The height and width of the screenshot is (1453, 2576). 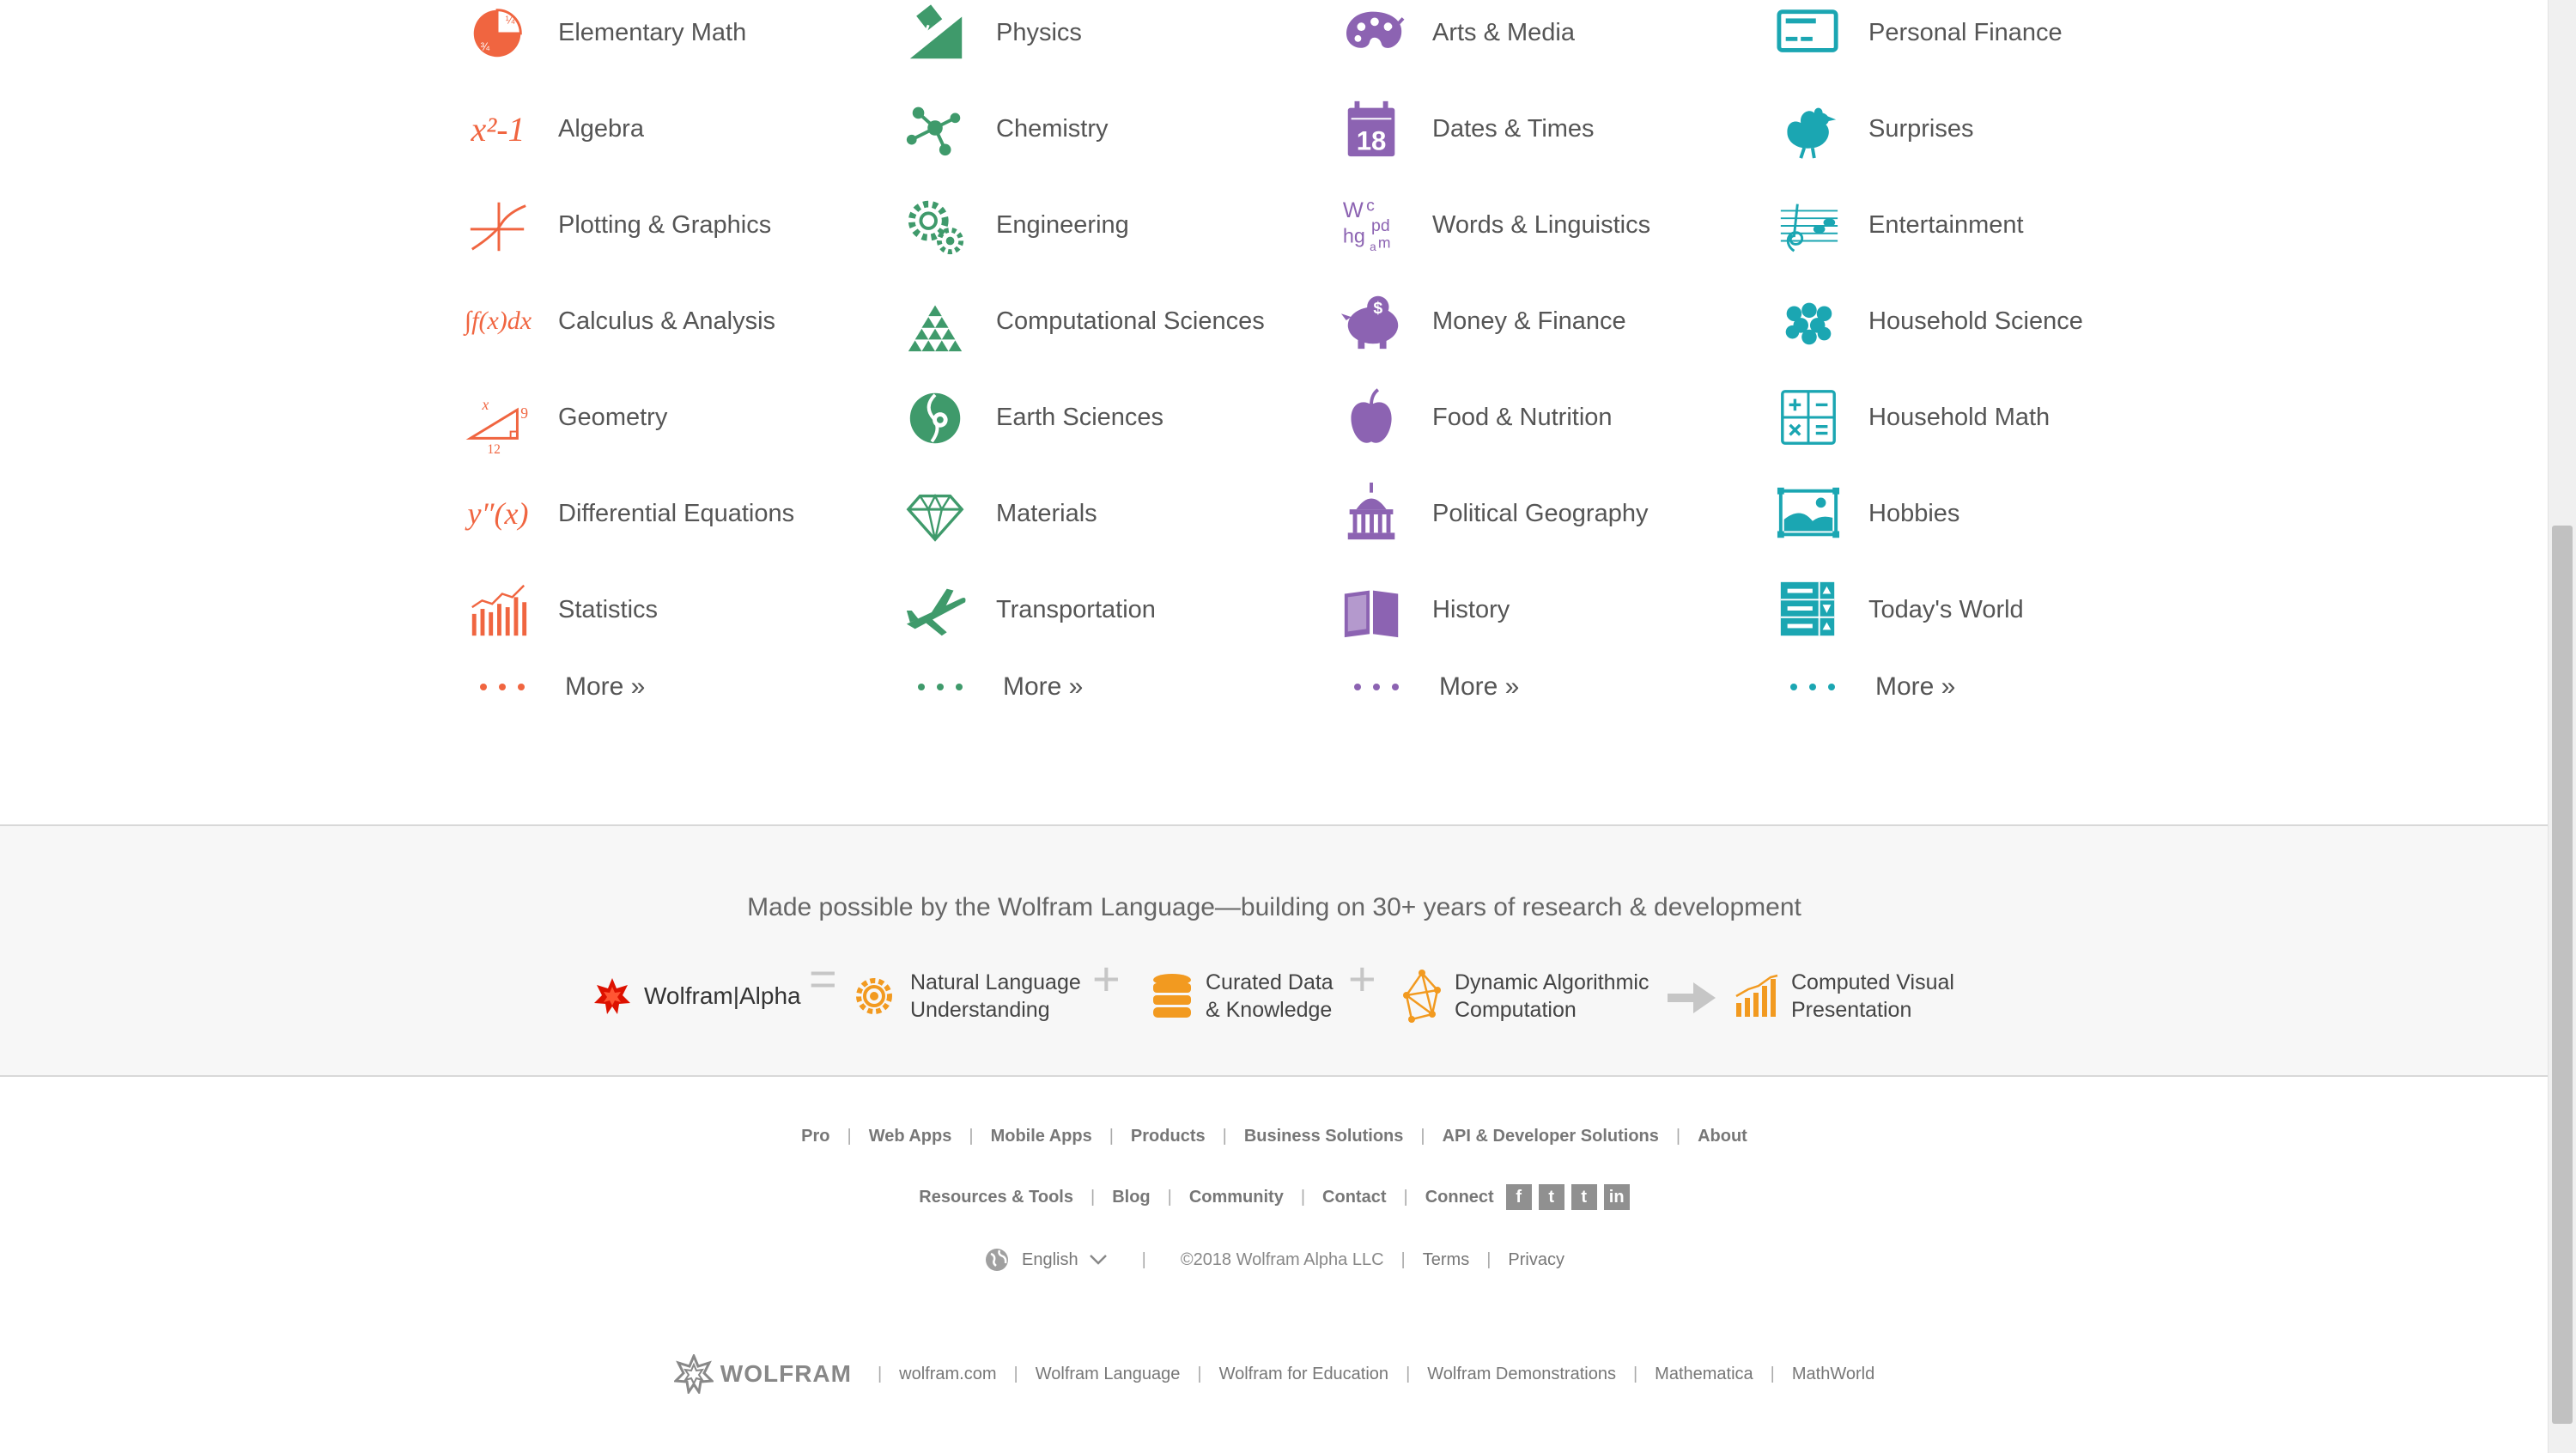 I want to click on site-link-mathematica: Mathematica, so click(x=1704, y=1375).